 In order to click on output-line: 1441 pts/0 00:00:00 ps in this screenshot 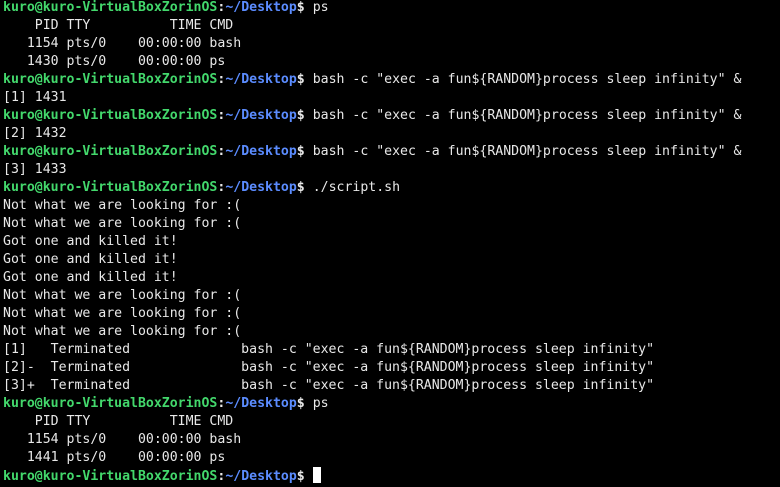, I will do `click(390, 458)`.